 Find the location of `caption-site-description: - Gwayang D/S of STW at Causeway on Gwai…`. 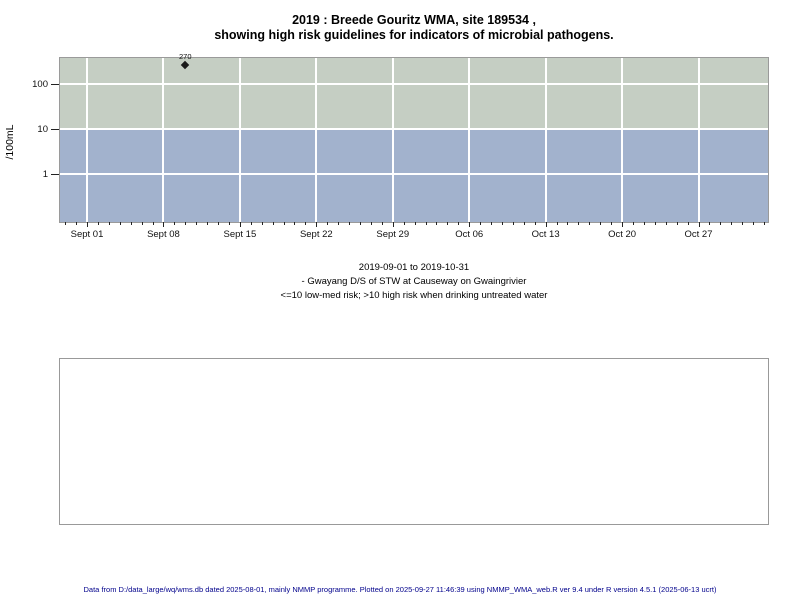

caption-site-description: - Gwayang D/S of STW at Causeway on Gwai… is located at coordinates (414, 281).